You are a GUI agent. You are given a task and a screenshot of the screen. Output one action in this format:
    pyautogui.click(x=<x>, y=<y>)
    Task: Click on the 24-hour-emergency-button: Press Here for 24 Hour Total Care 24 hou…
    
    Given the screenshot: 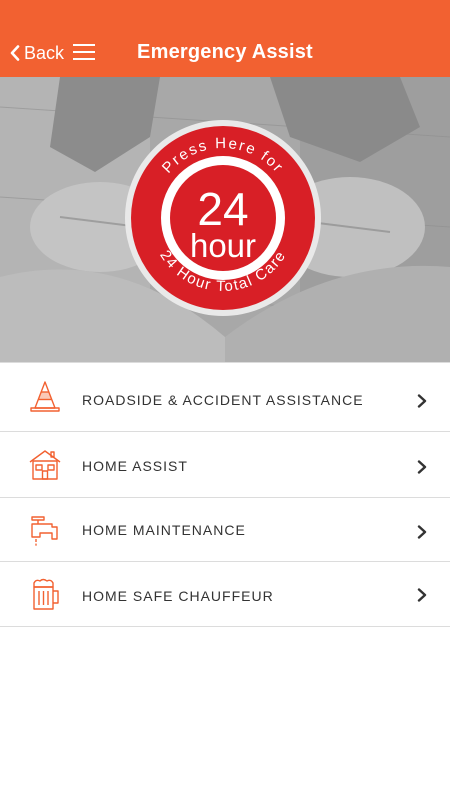 What is the action you would take?
    pyautogui.click(x=223, y=218)
    